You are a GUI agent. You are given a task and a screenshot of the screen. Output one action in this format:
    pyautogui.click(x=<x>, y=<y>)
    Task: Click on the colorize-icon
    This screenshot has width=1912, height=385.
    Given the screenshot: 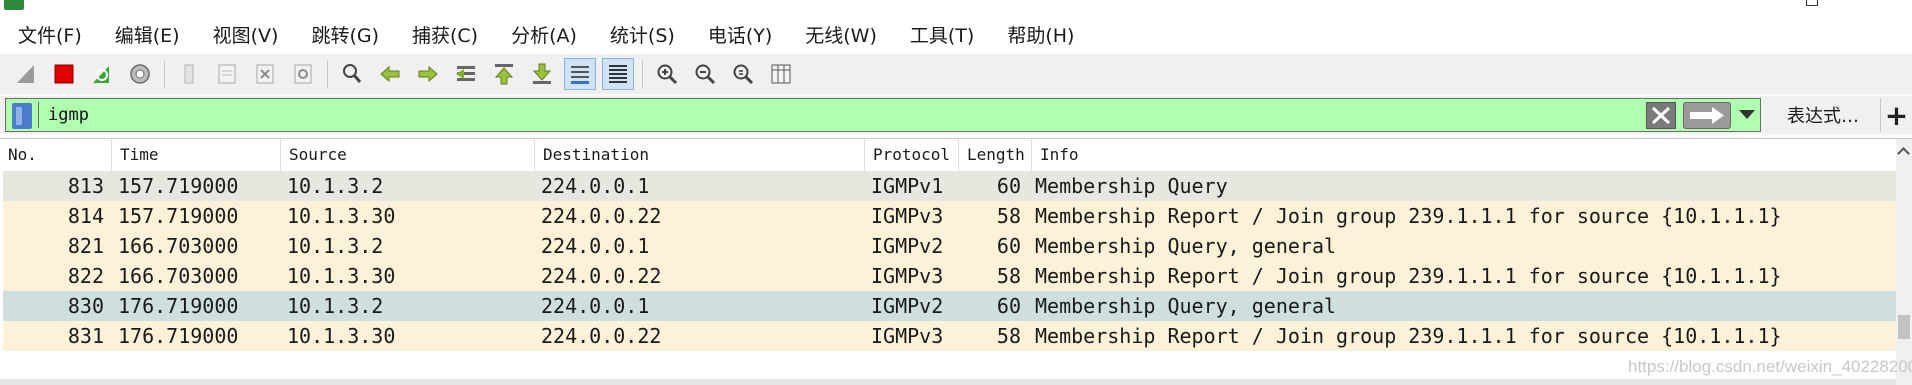 What is the action you would take?
    pyautogui.click(x=618, y=74)
    